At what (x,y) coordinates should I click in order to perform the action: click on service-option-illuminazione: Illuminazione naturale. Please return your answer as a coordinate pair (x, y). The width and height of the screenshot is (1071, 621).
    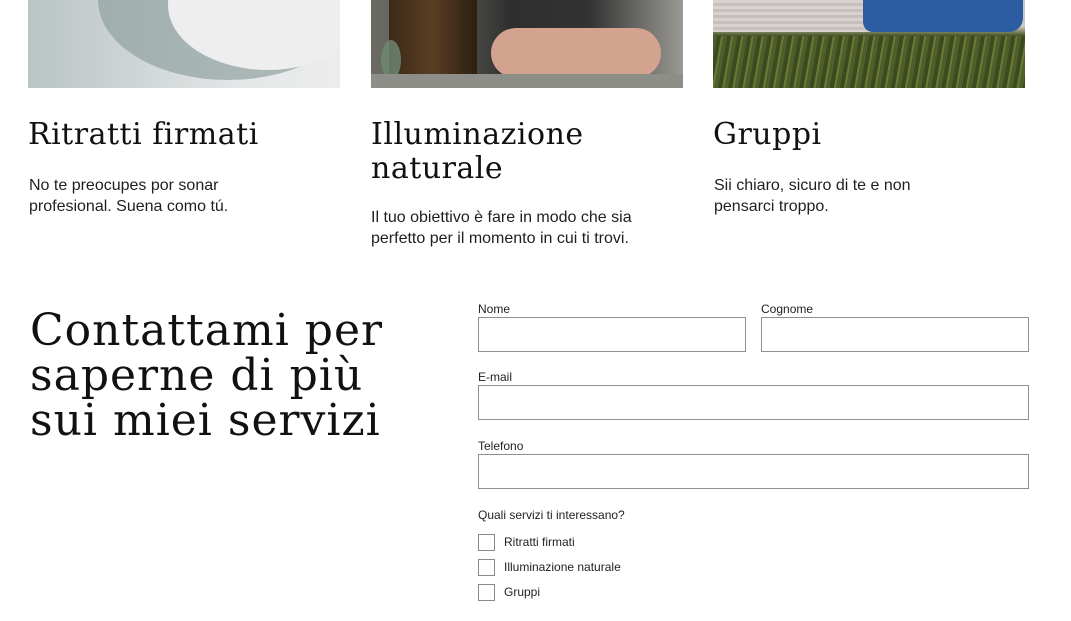
    Looking at the image, I should click on (549, 567).